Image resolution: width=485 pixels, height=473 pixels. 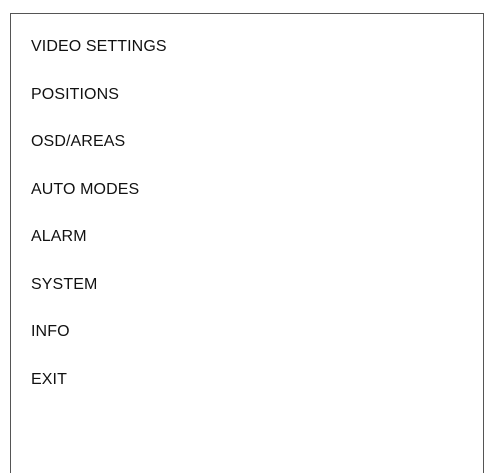 What do you see at coordinates (99, 346) in the screenshot?
I see `menu-item-info: INFO` at bounding box center [99, 346].